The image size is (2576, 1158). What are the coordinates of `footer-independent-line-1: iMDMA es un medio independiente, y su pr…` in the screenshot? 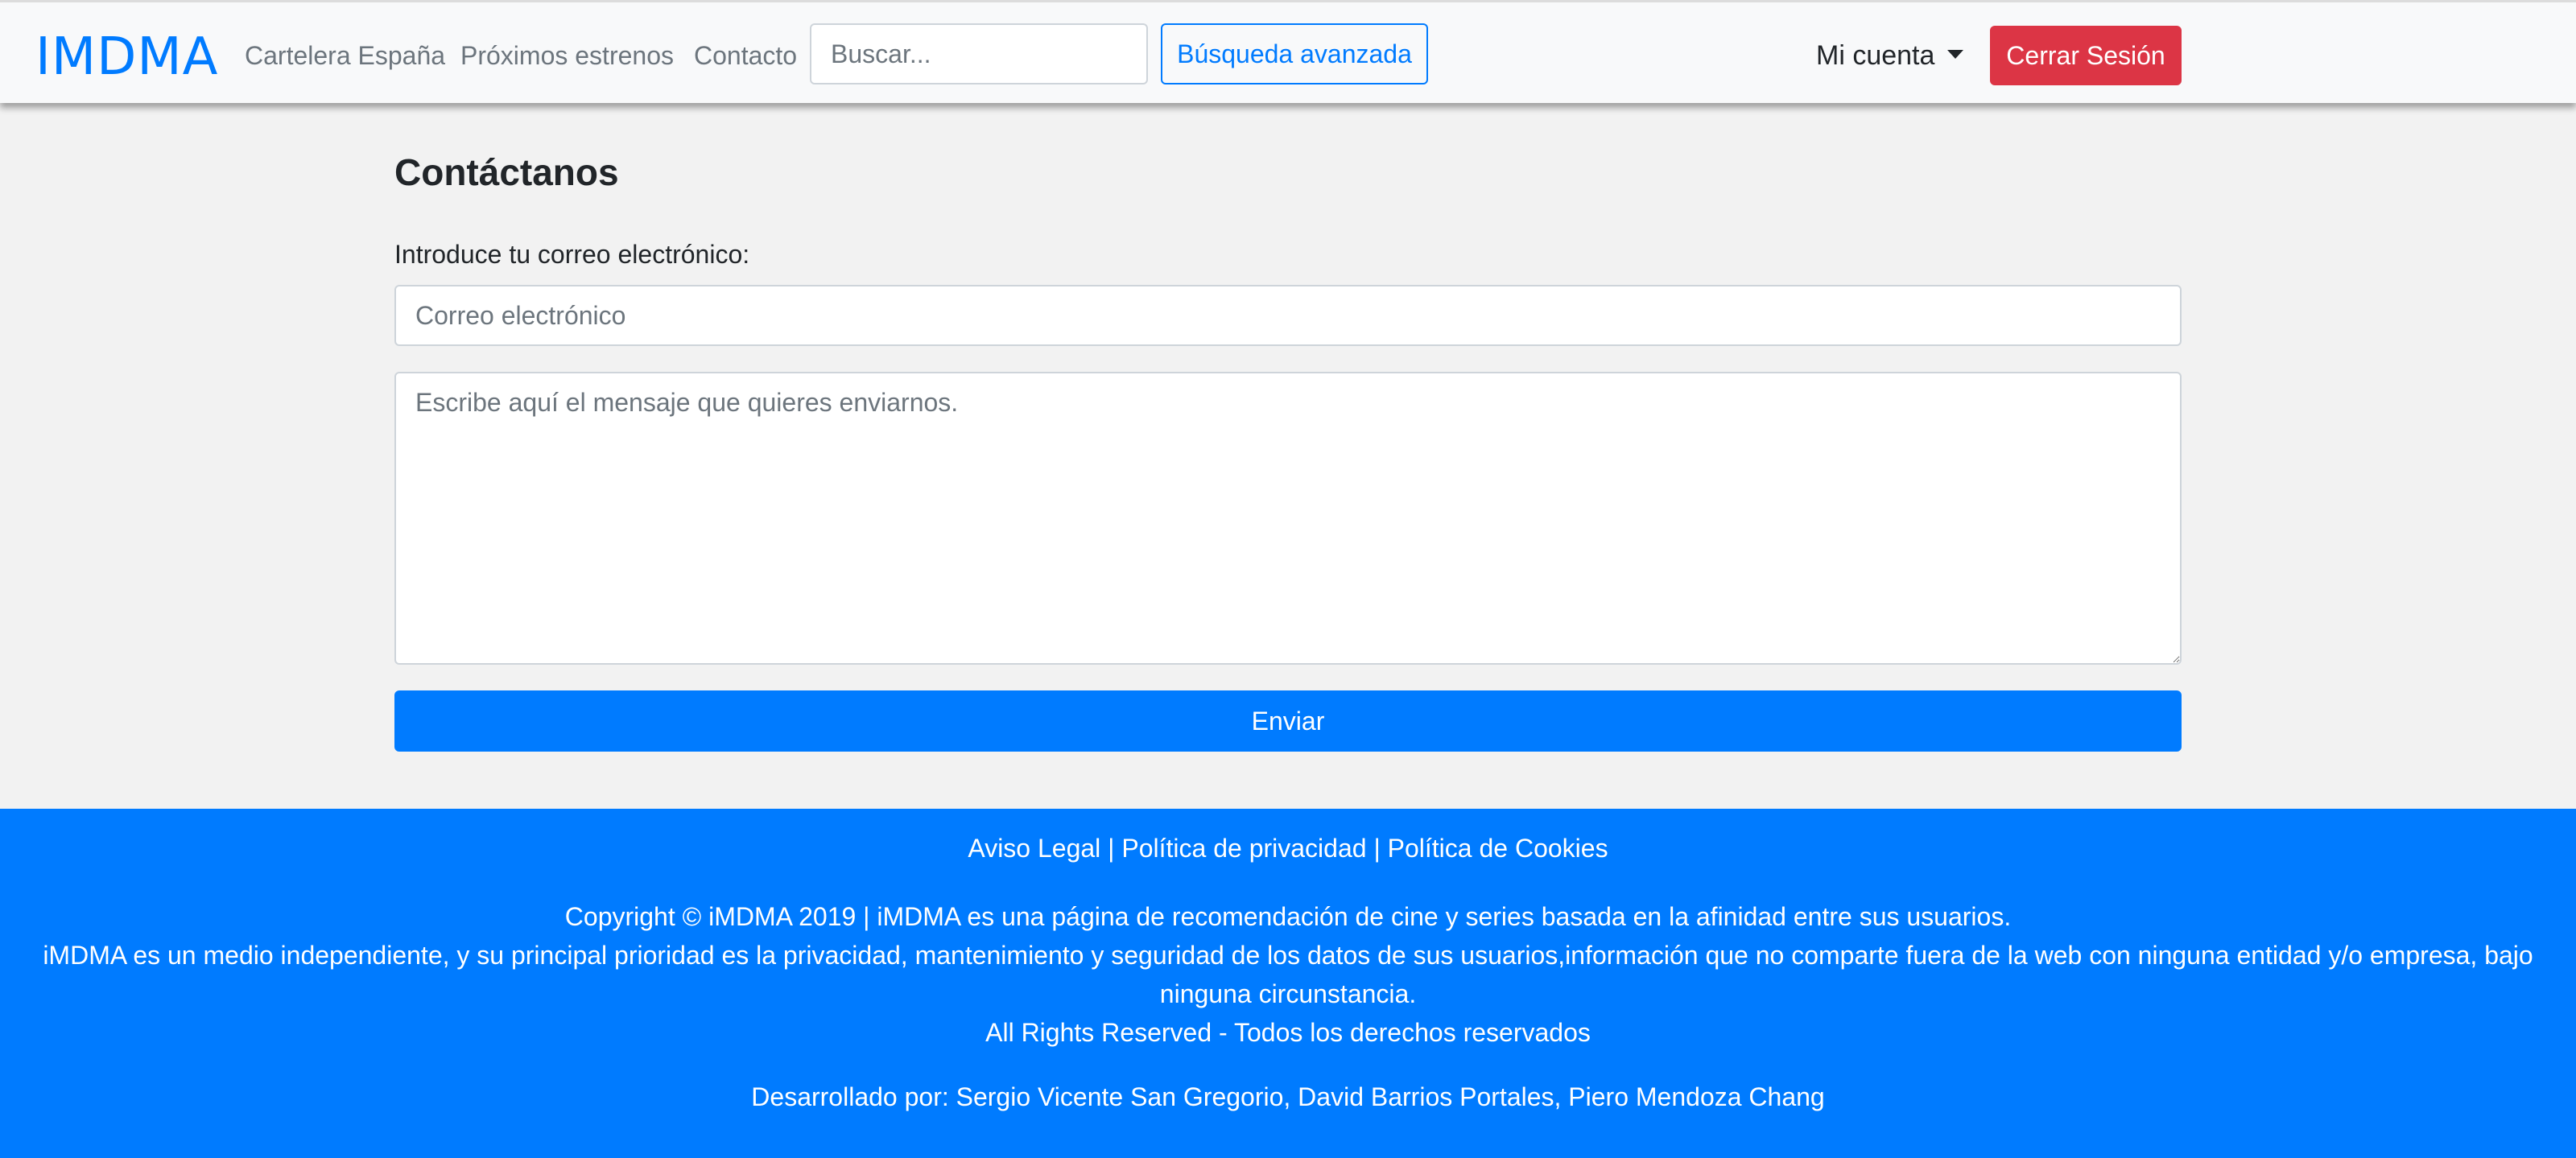 It's located at (1288, 956).